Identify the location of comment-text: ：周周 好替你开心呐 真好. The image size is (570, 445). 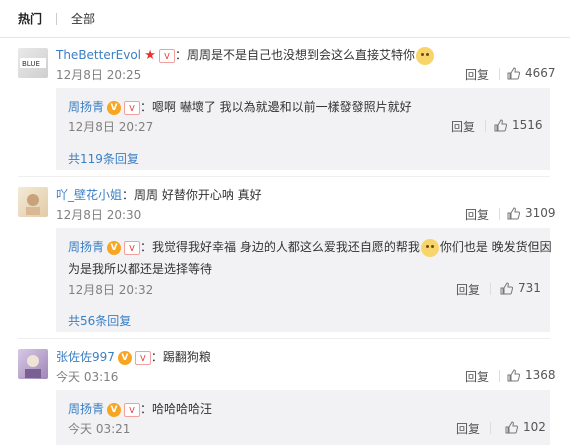
(192, 195).